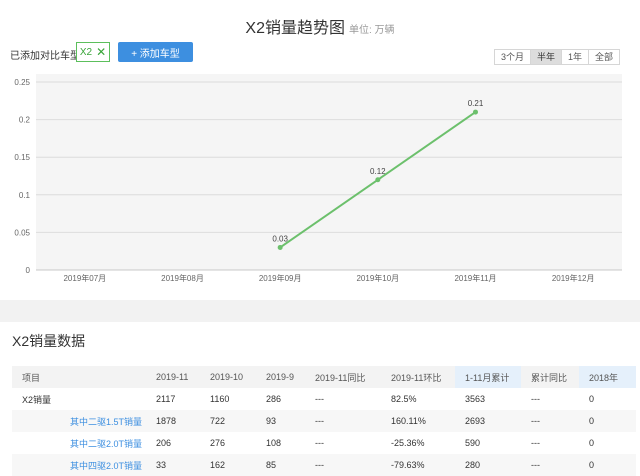 The width and height of the screenshot is (640, 476). I want to click on range-1-year: 1年, so click(574, 57).